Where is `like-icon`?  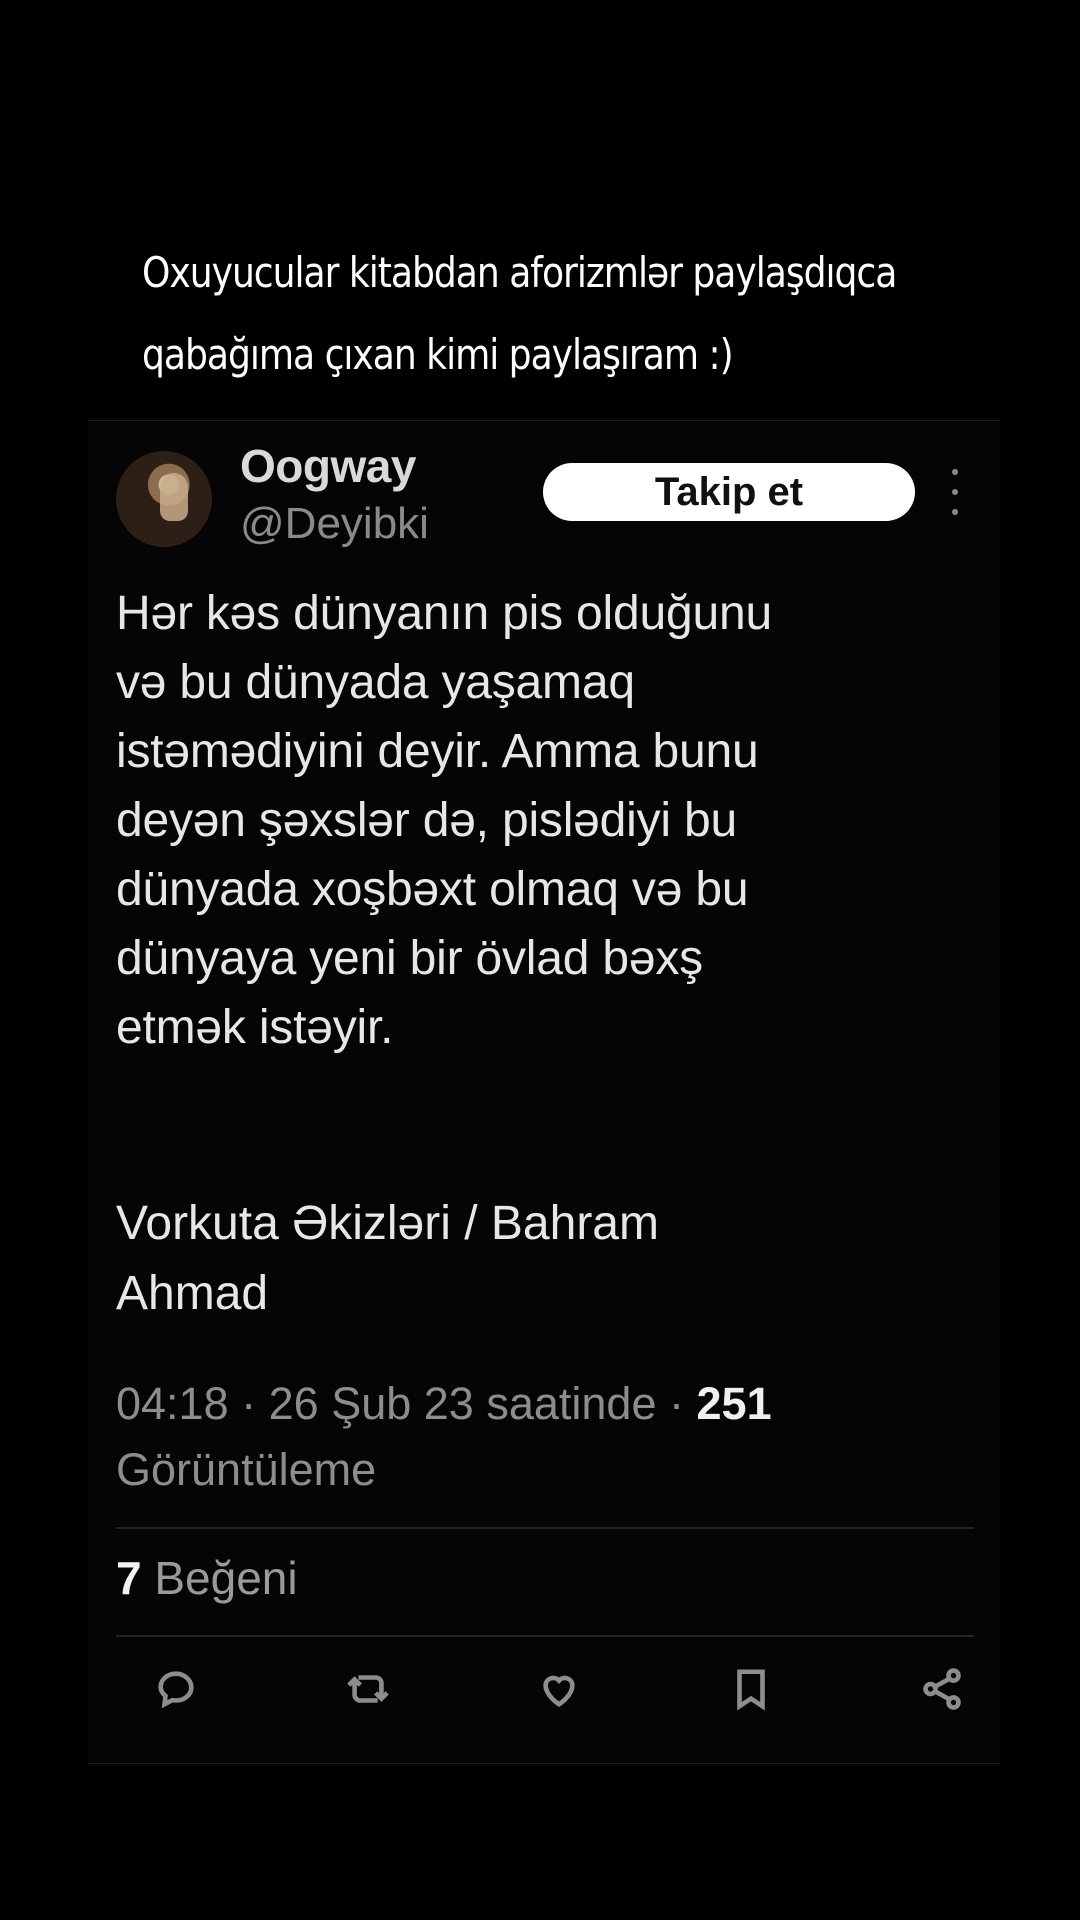
like-icon is located at coordinates (559, 1689).